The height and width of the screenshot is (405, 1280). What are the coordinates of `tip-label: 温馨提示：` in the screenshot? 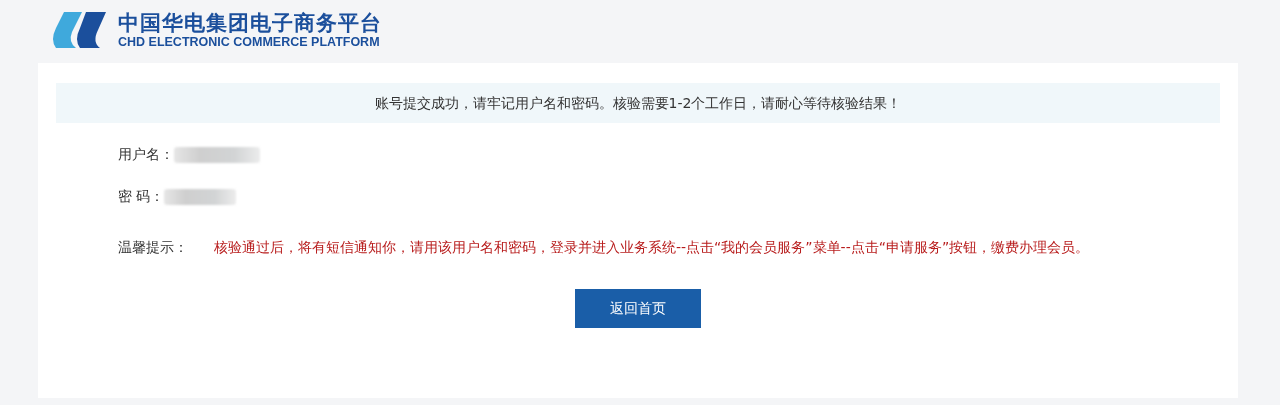 It's located at (153, 247).